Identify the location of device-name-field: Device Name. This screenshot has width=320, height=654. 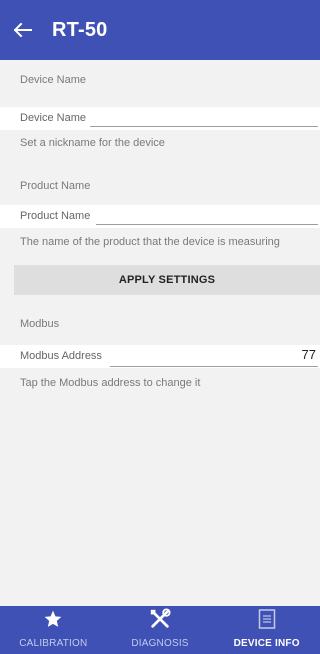
(160, 118).